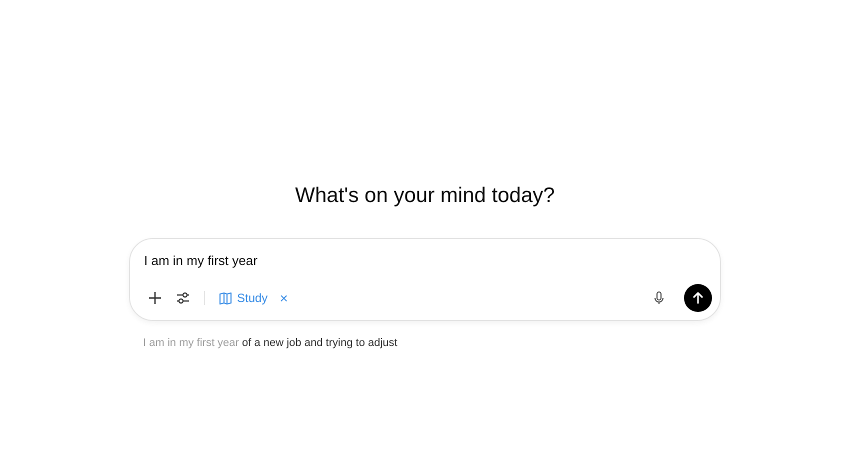 The width and height of the screenshot is (850, 475). What do you see at coordinates (425, 279) in the screenshot?
I see `message-input: I am in my first year Study ×` at bounding box center [425, 279].